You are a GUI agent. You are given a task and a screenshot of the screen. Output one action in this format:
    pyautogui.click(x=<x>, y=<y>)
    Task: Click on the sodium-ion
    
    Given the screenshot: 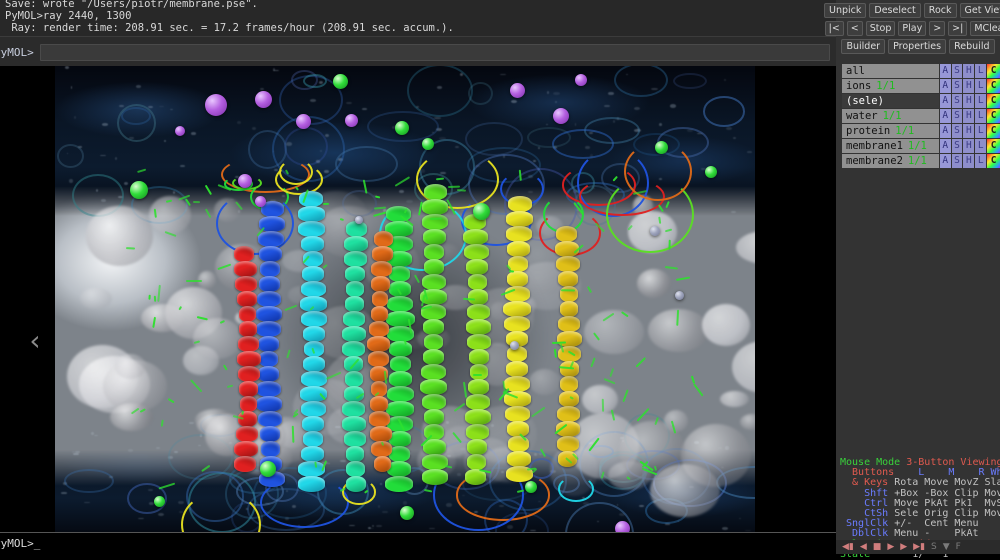 What is the action you would take?
    pyautogui.click(x=216, y=105)
    